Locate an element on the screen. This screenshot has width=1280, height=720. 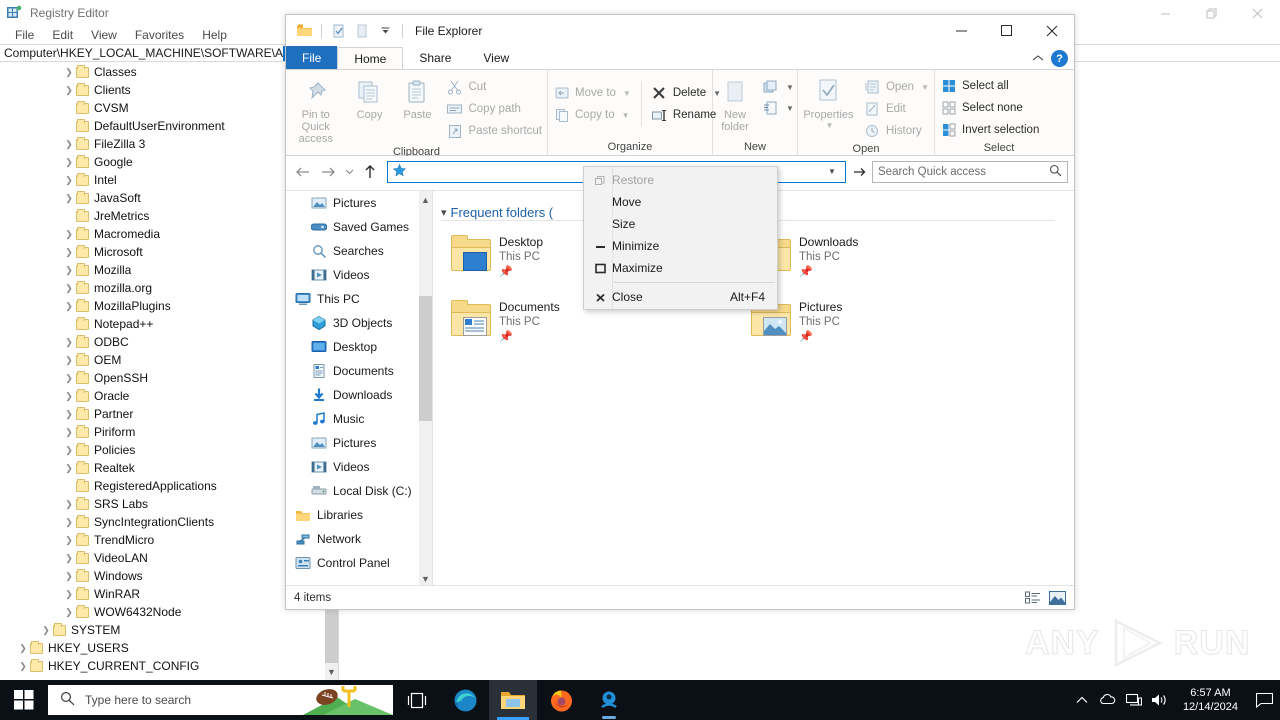
menu-view: View is located at coordinates (104, 35).